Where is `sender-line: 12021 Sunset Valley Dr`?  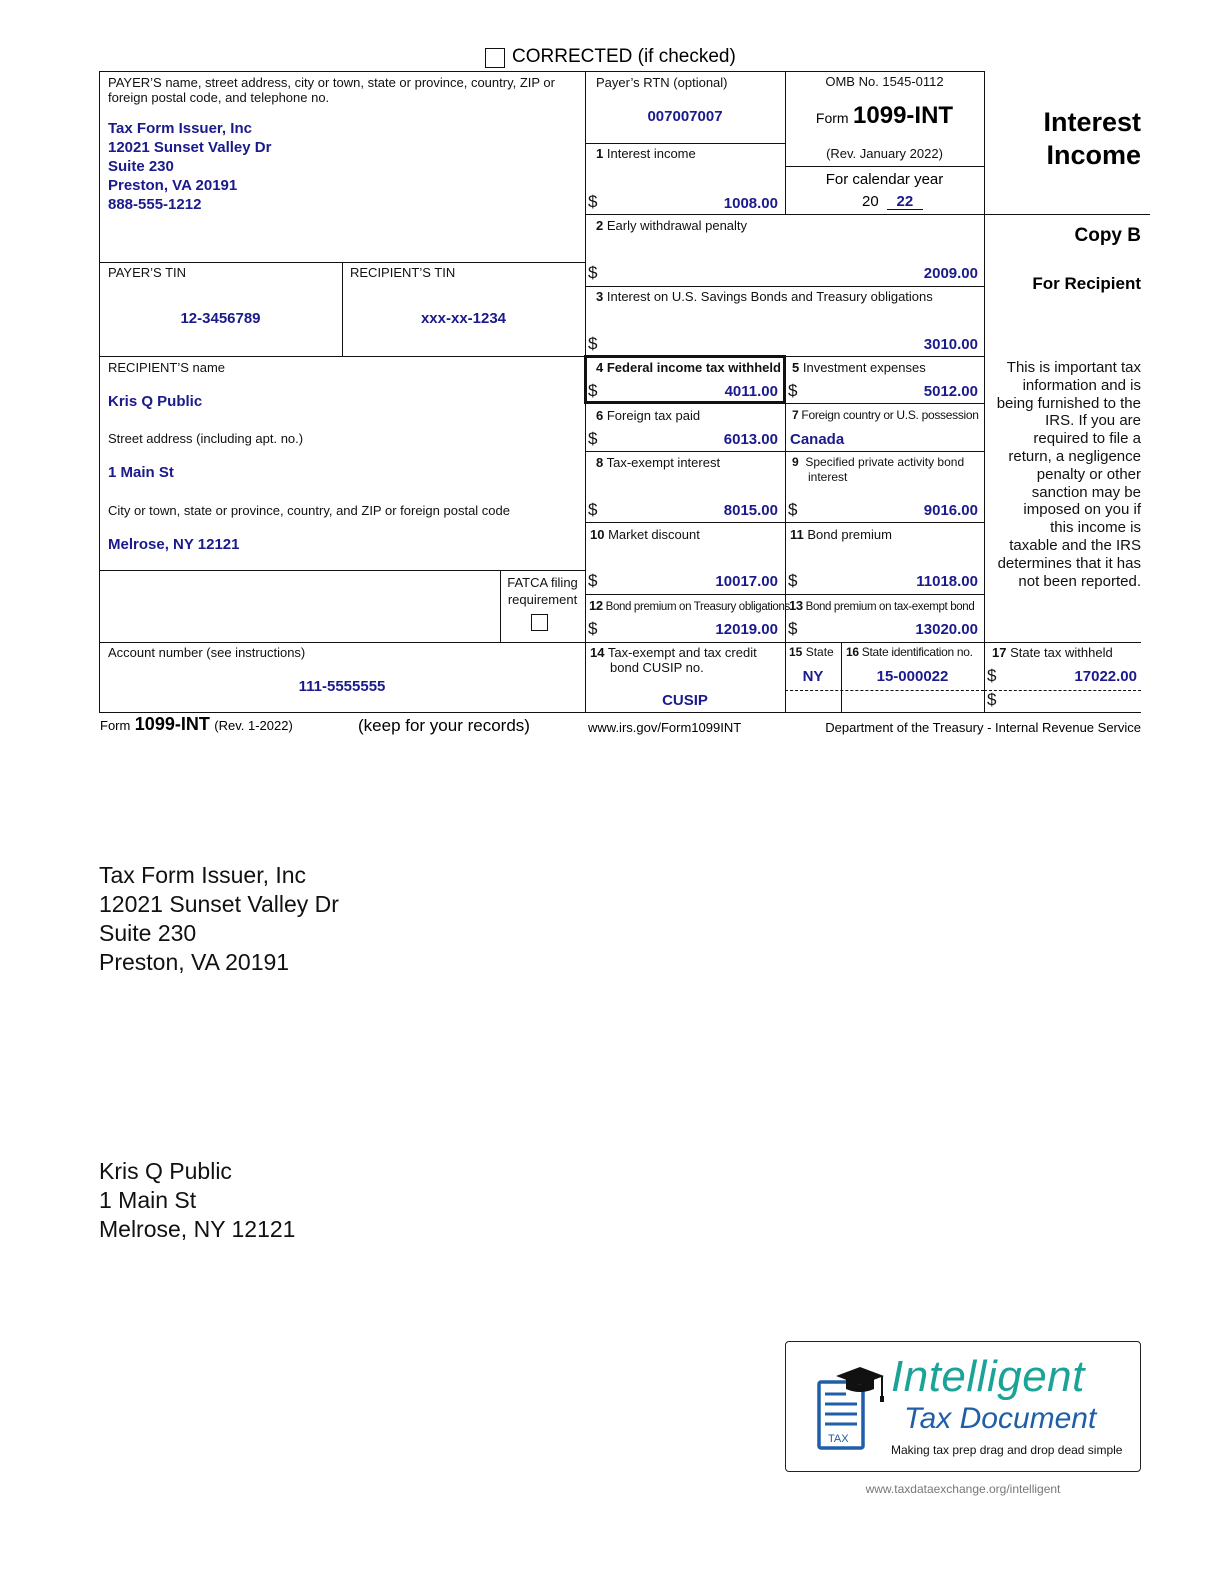
sender-line: 12021 Sunset Valley Dr is located at coordinates (219, 904).